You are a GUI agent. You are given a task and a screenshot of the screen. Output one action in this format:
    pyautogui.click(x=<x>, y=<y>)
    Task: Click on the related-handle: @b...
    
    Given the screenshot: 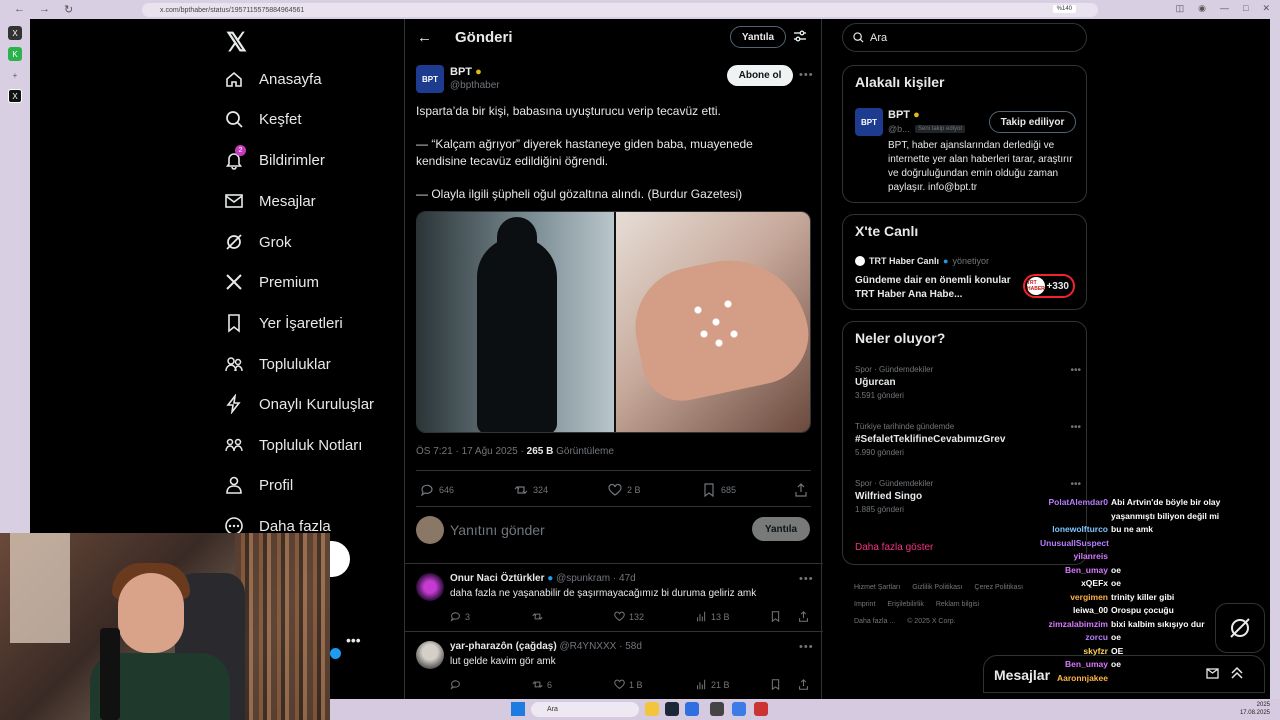 What is the action you would take?
    pyautogui.click(x=899, y=129)
    